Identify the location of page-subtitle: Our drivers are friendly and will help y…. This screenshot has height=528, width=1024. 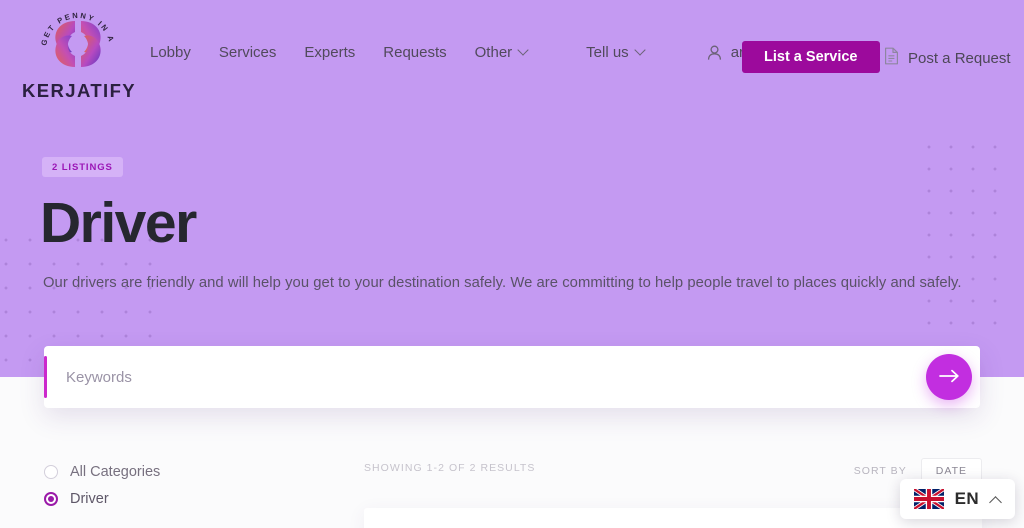
(502, 283).